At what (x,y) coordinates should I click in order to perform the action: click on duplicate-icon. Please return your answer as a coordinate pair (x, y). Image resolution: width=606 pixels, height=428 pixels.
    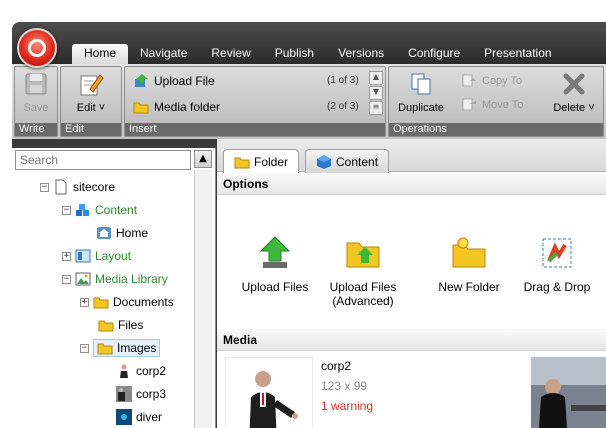
    Looking at the image, I should click on (421, 84).